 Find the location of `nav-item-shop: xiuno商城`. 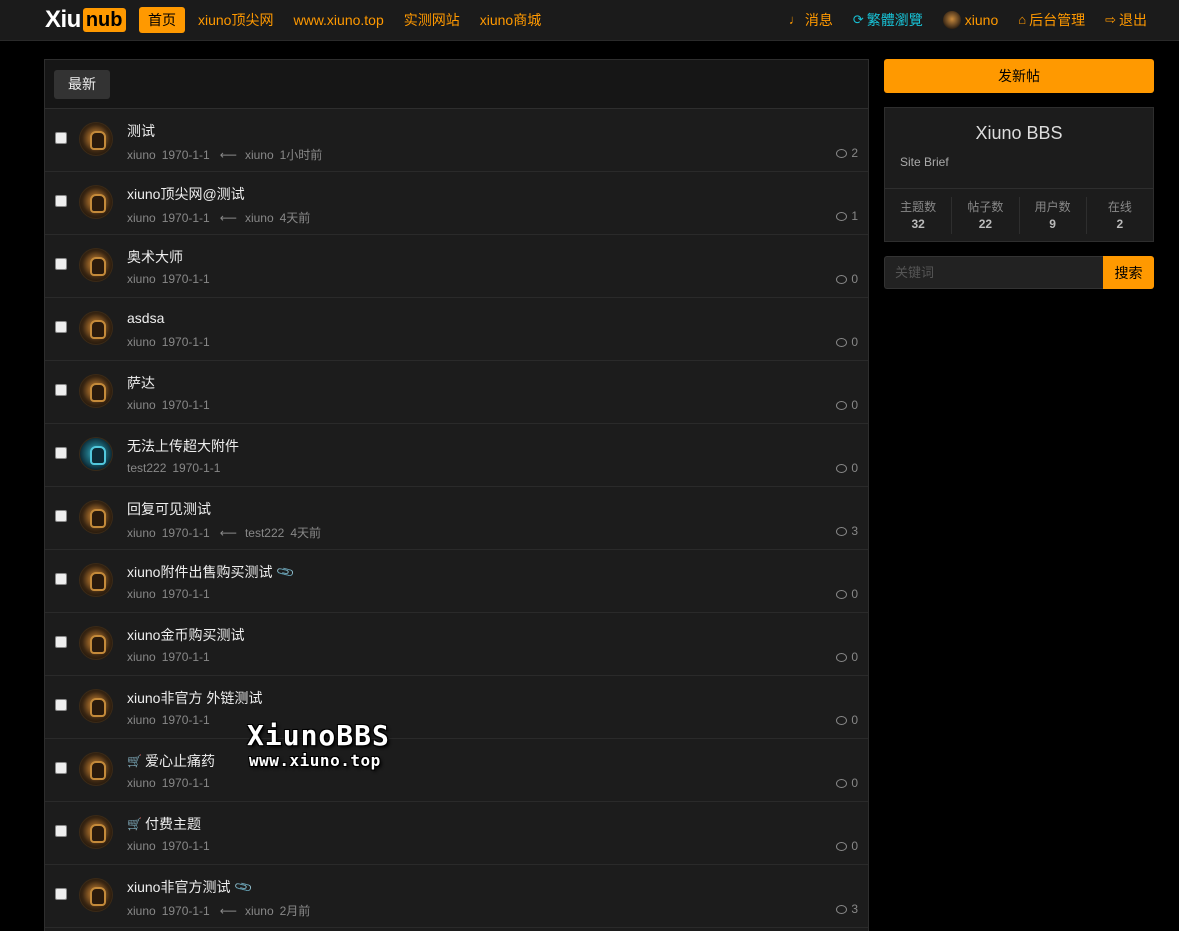

nav-item-shop: xiuno商城 is located at coordinates (510, 20).